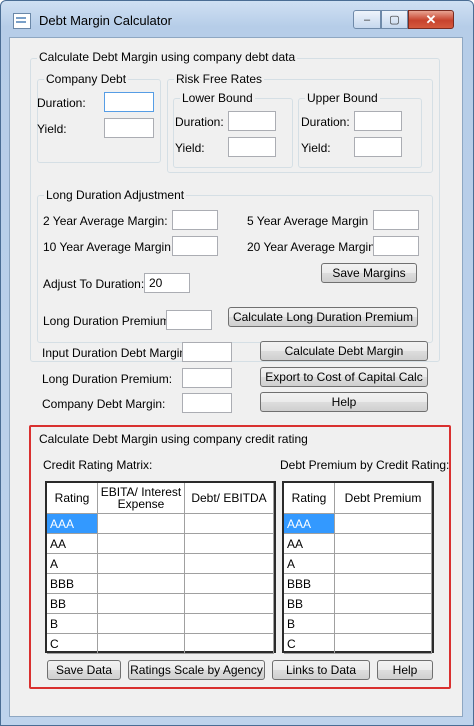 This screenshot has height=726, width=474. I want to click on input-duration-margin-input, so click(207, 352).